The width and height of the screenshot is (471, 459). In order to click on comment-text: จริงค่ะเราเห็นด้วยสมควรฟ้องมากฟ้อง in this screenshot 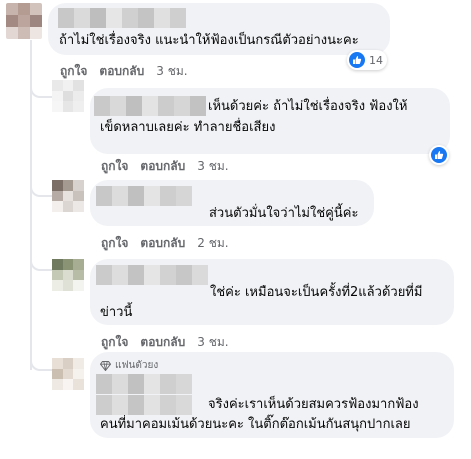, I will do `click(313, 404)`.